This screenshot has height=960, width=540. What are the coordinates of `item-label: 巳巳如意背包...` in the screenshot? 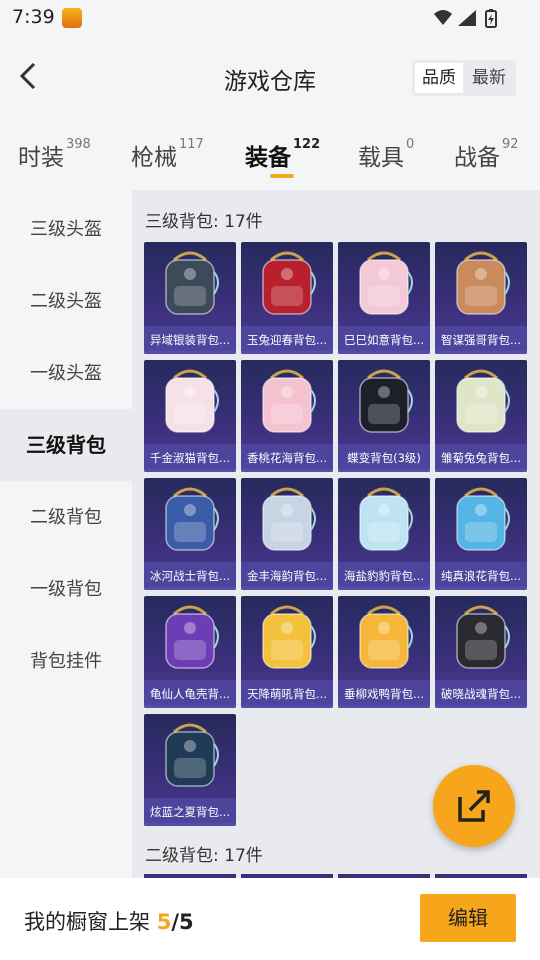 It's located at (384, 340).